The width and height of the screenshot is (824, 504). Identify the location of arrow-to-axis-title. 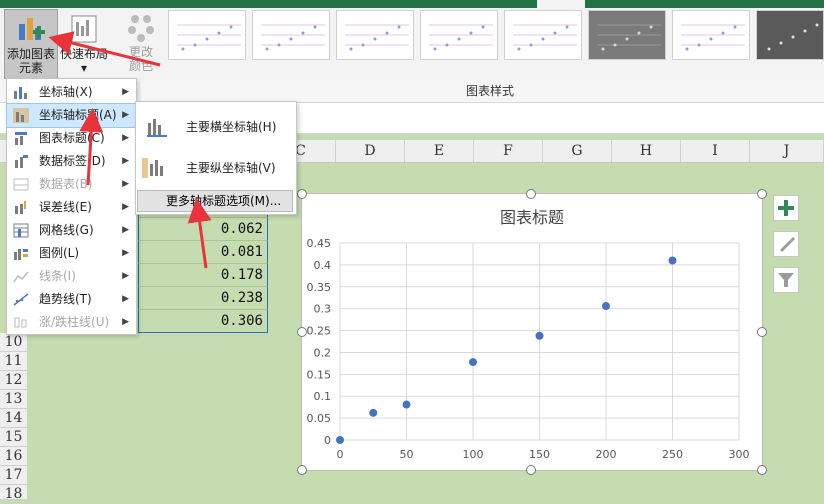
(91, 147).